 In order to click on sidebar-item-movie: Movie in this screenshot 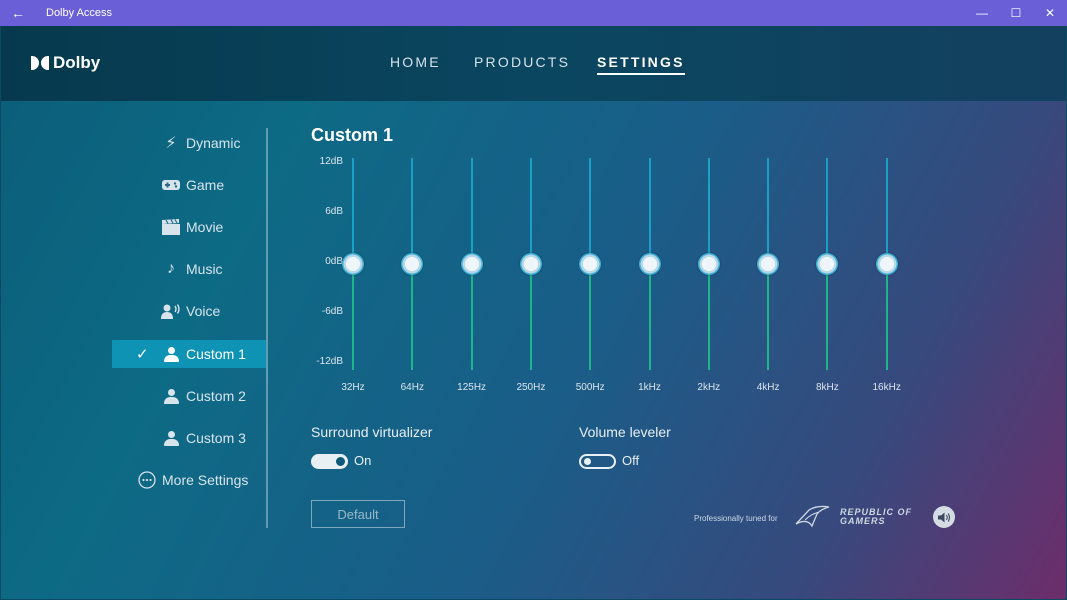, I will do `click(189, 227)`.